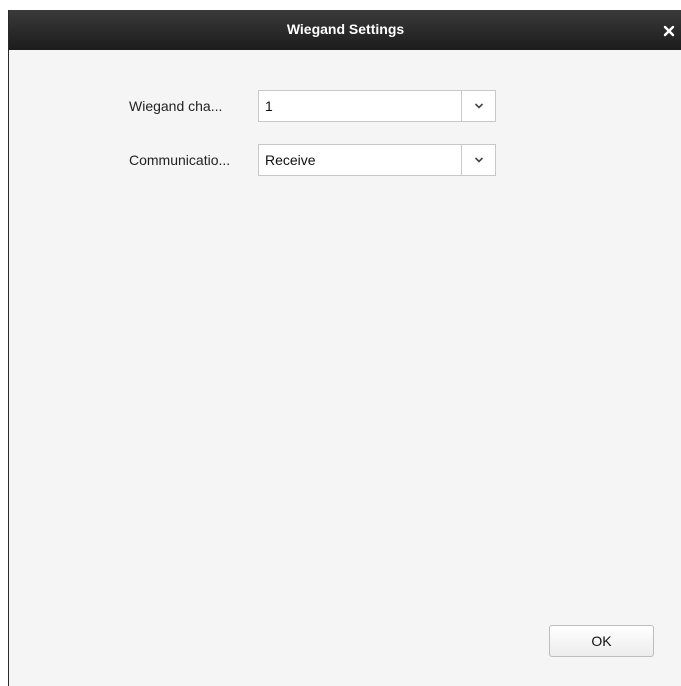 The width and height of the screenshot is (681, 686). I want to click on ok-button: OK, so click(601, 641).